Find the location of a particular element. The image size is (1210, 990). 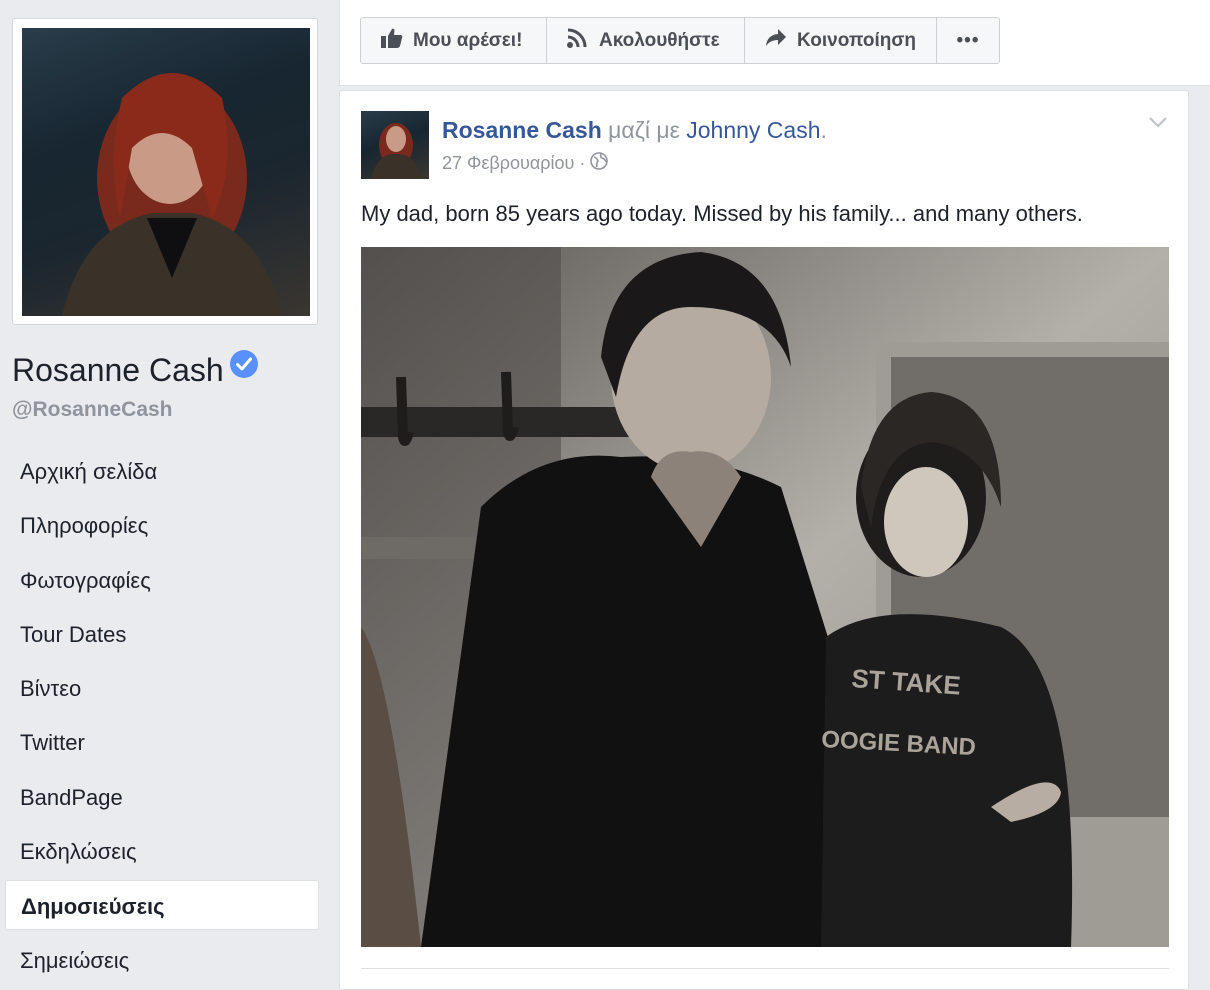

share-label: Κοινοποίηση is located at coordinates (856, 40).